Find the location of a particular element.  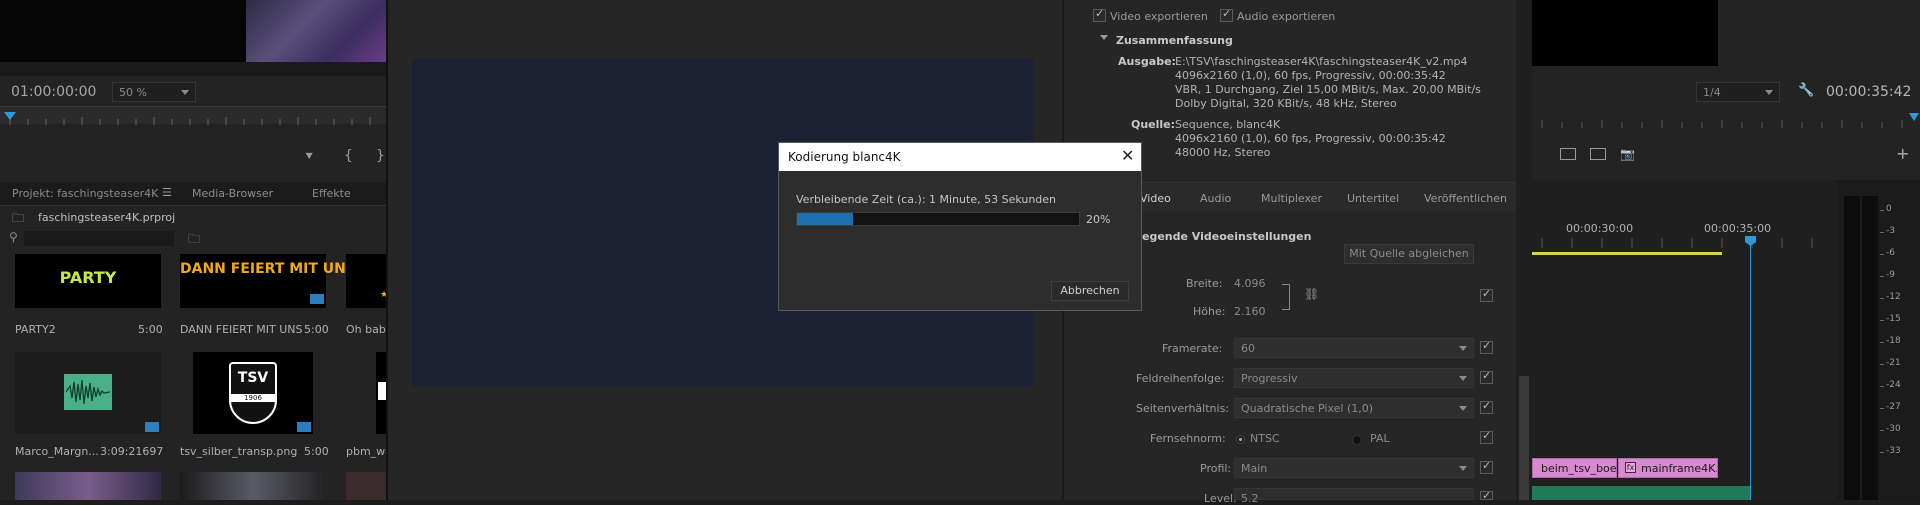

tab-project: Projekt: faschingsteaser4K is located at coordinates (85, 193).